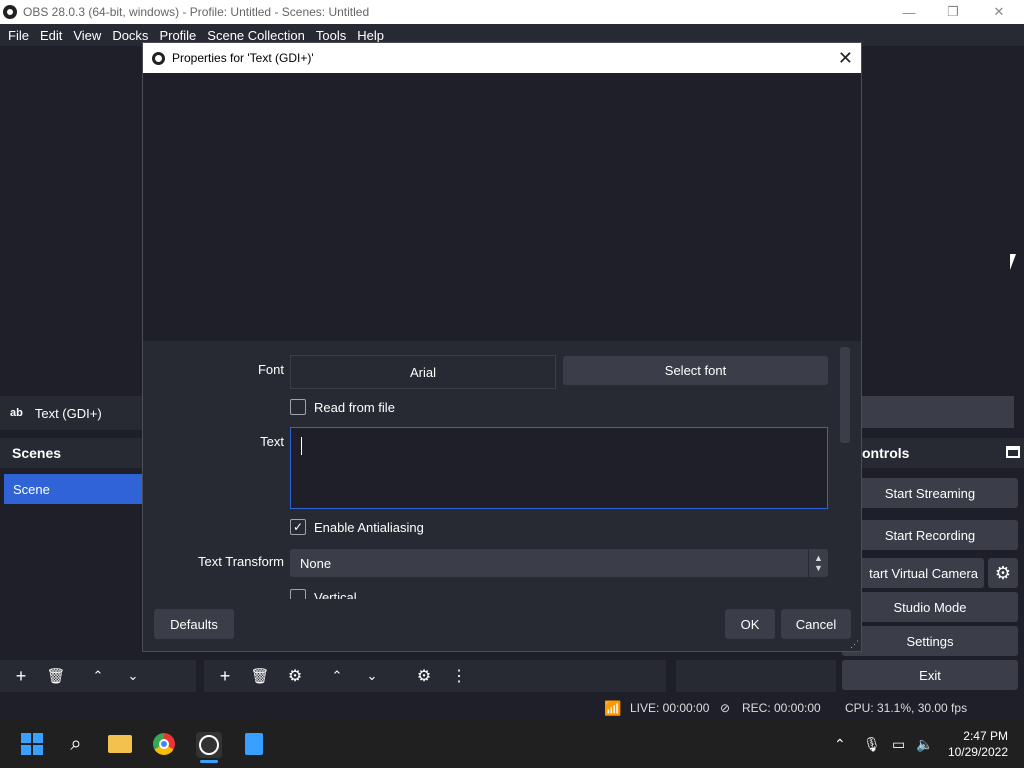  Describe the element at coordinates (924, 744) in the screenshot. I see `volume-icon: 🔈` at that location.